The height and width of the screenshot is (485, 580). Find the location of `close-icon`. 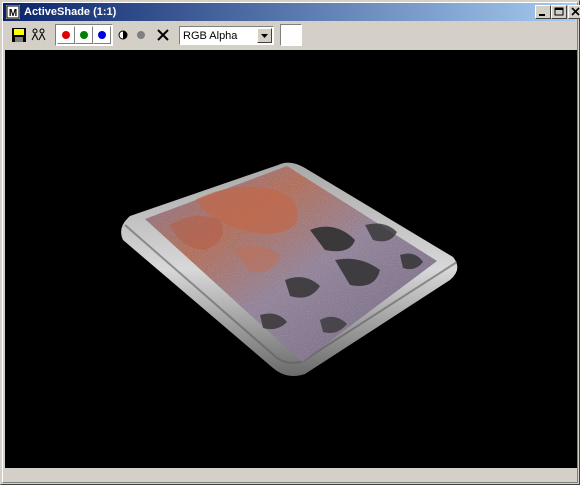

close-icon is located at coordinates (575, 11).